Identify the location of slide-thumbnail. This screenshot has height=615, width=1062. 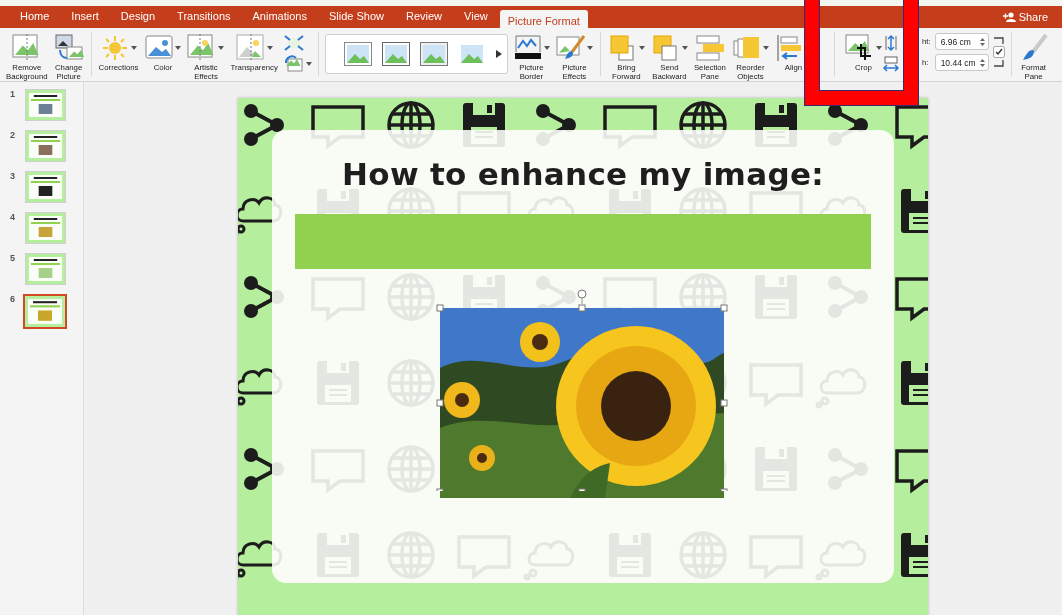
(45, 311).